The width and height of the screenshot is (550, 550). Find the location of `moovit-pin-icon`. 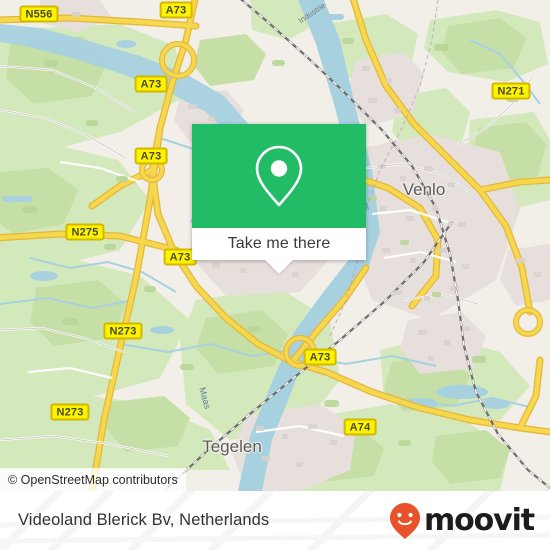

moovit-pin-icon is located at coordinates (404, 520).